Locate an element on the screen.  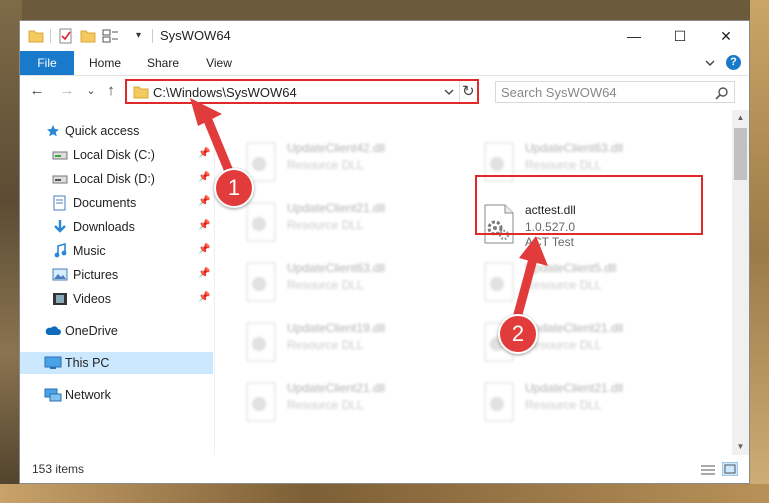
callout-2: 2 is located at coordinates (518, 334).